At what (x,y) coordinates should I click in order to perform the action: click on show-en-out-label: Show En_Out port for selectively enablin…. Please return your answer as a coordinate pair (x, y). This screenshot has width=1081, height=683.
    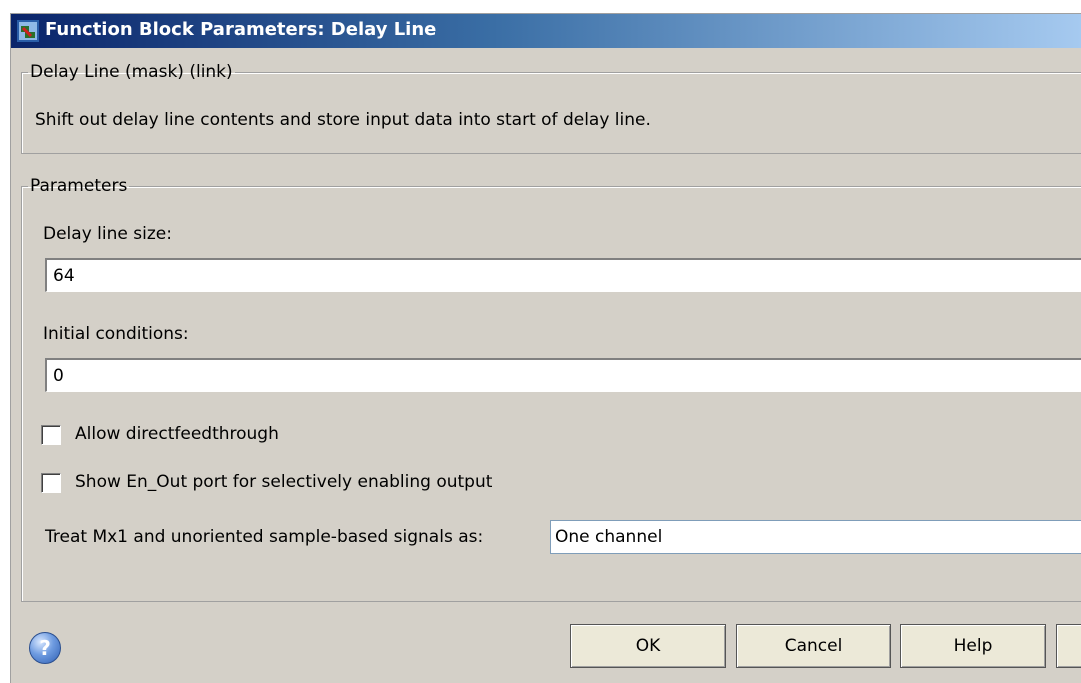
    Looking at the image, I should click on (283, 482).